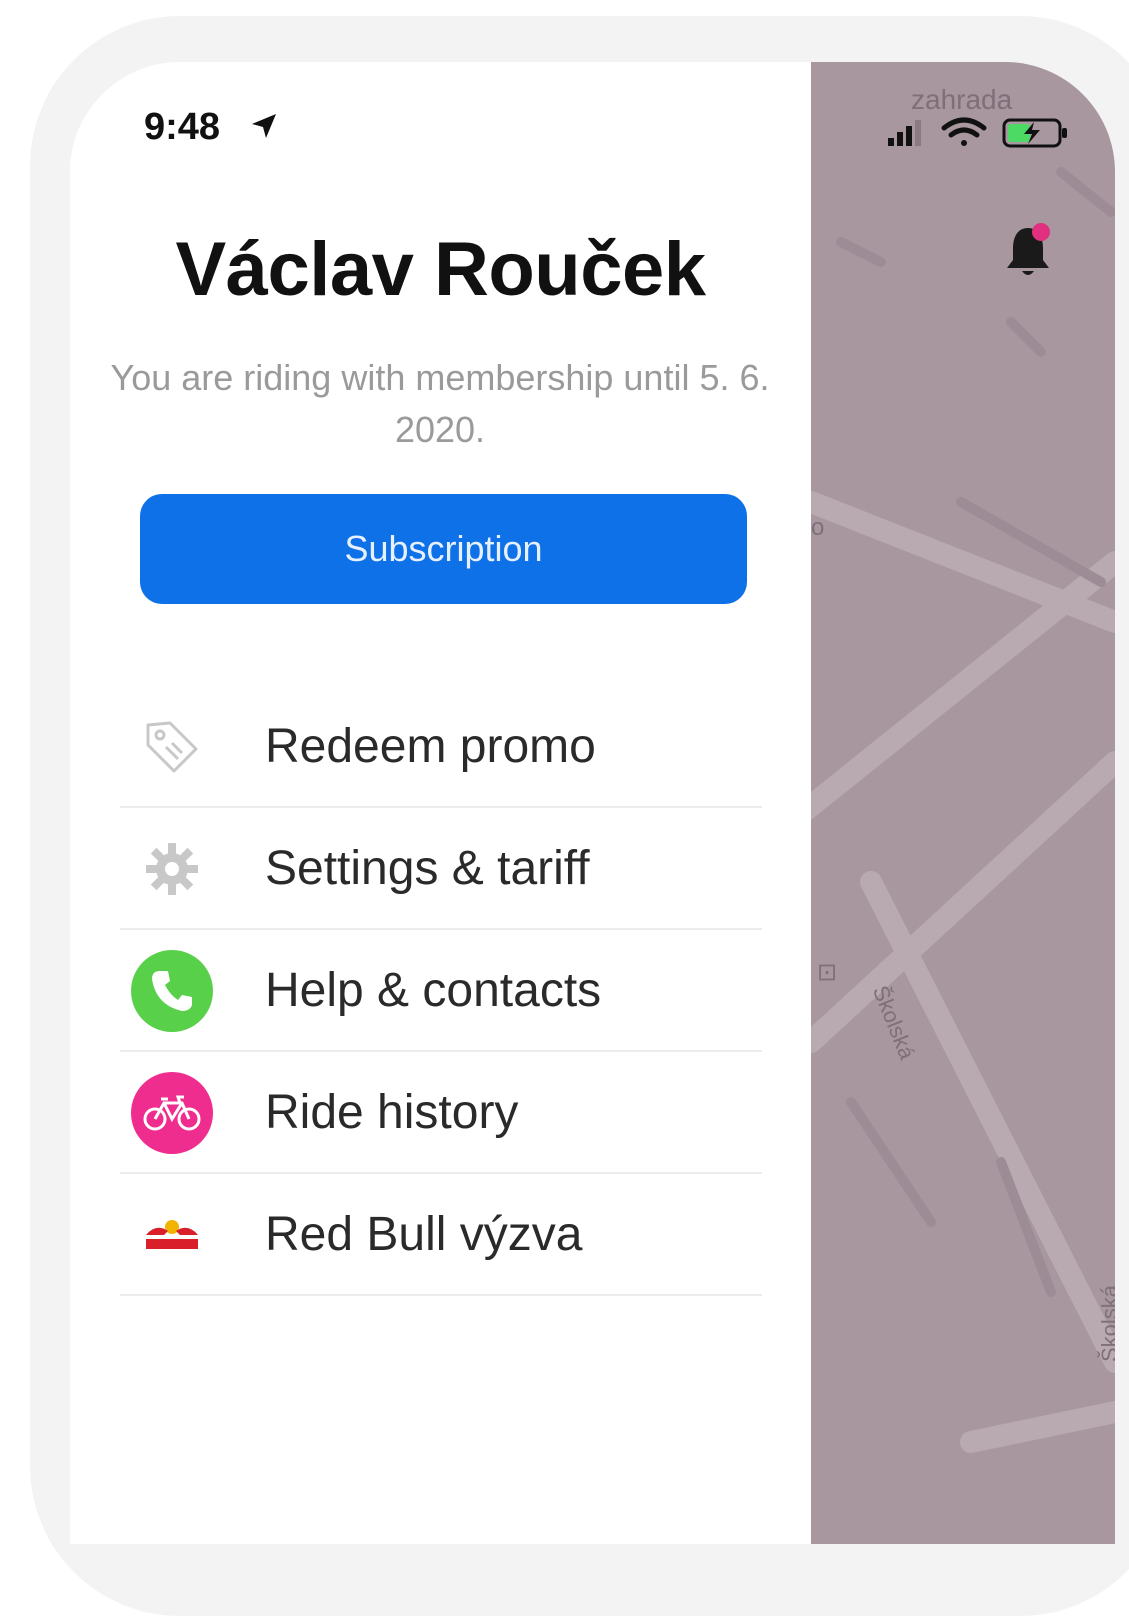 Image resolution: width=1129 pixels, height=1616 pixels. What do you see at coordinates (392, 1112) in the screenshot?
I see `menu-item-label: Ride history` at bounding box center [392, 1112].